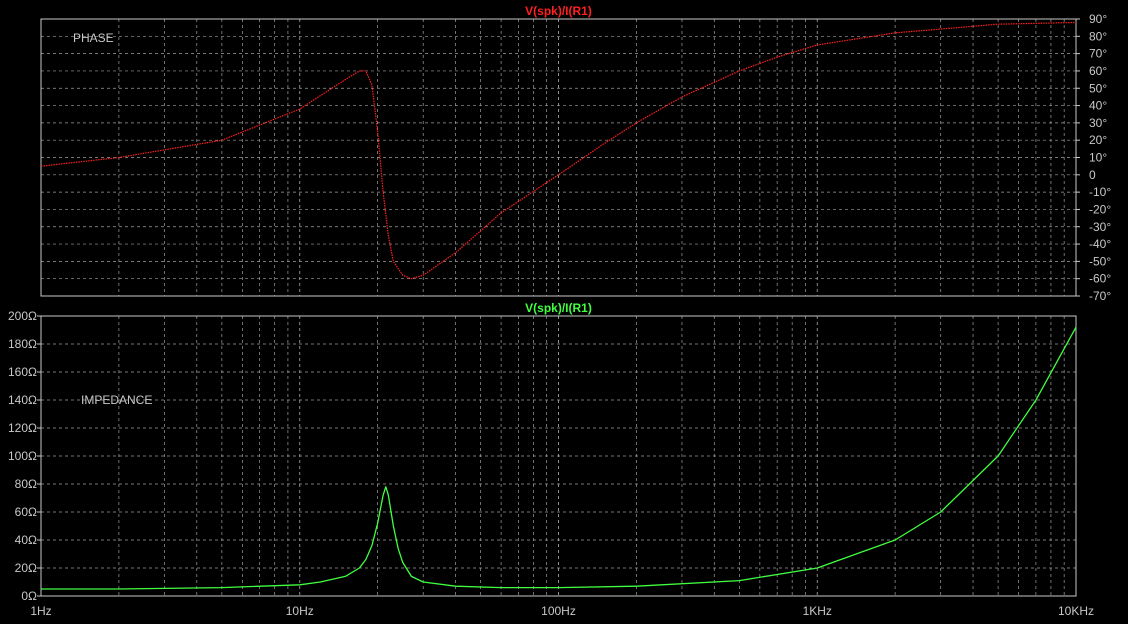 This screenshot has height=624, width=1128. I want to click on y-tick-label: 50°, so click(1098, 88).